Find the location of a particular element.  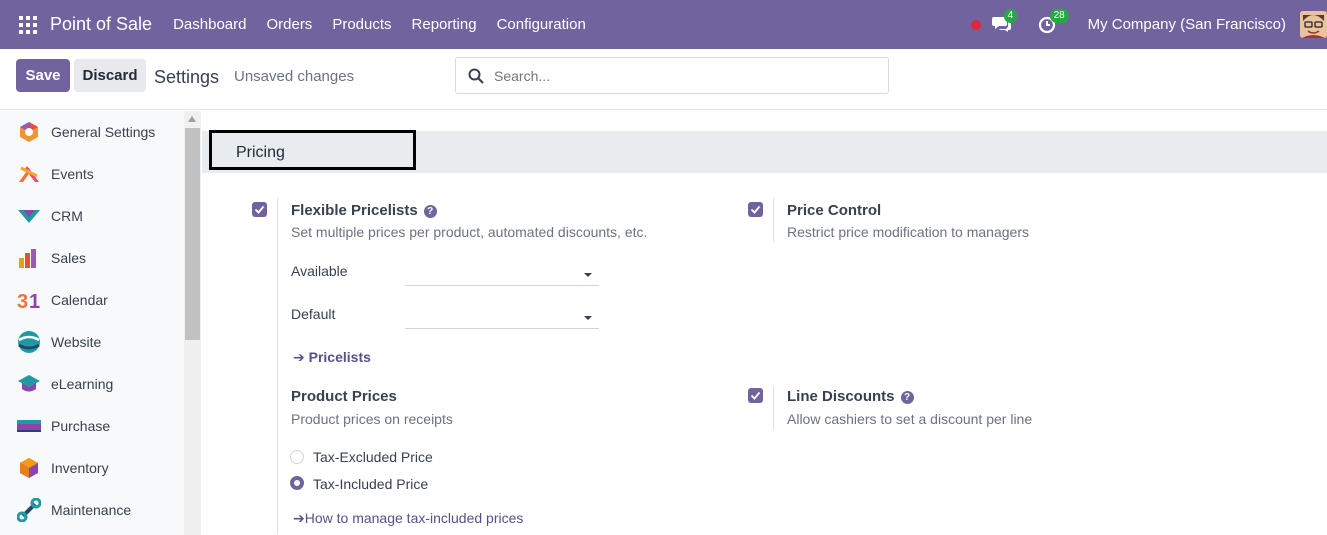

tax-excluded-radio is located at coordinates (297, 457).